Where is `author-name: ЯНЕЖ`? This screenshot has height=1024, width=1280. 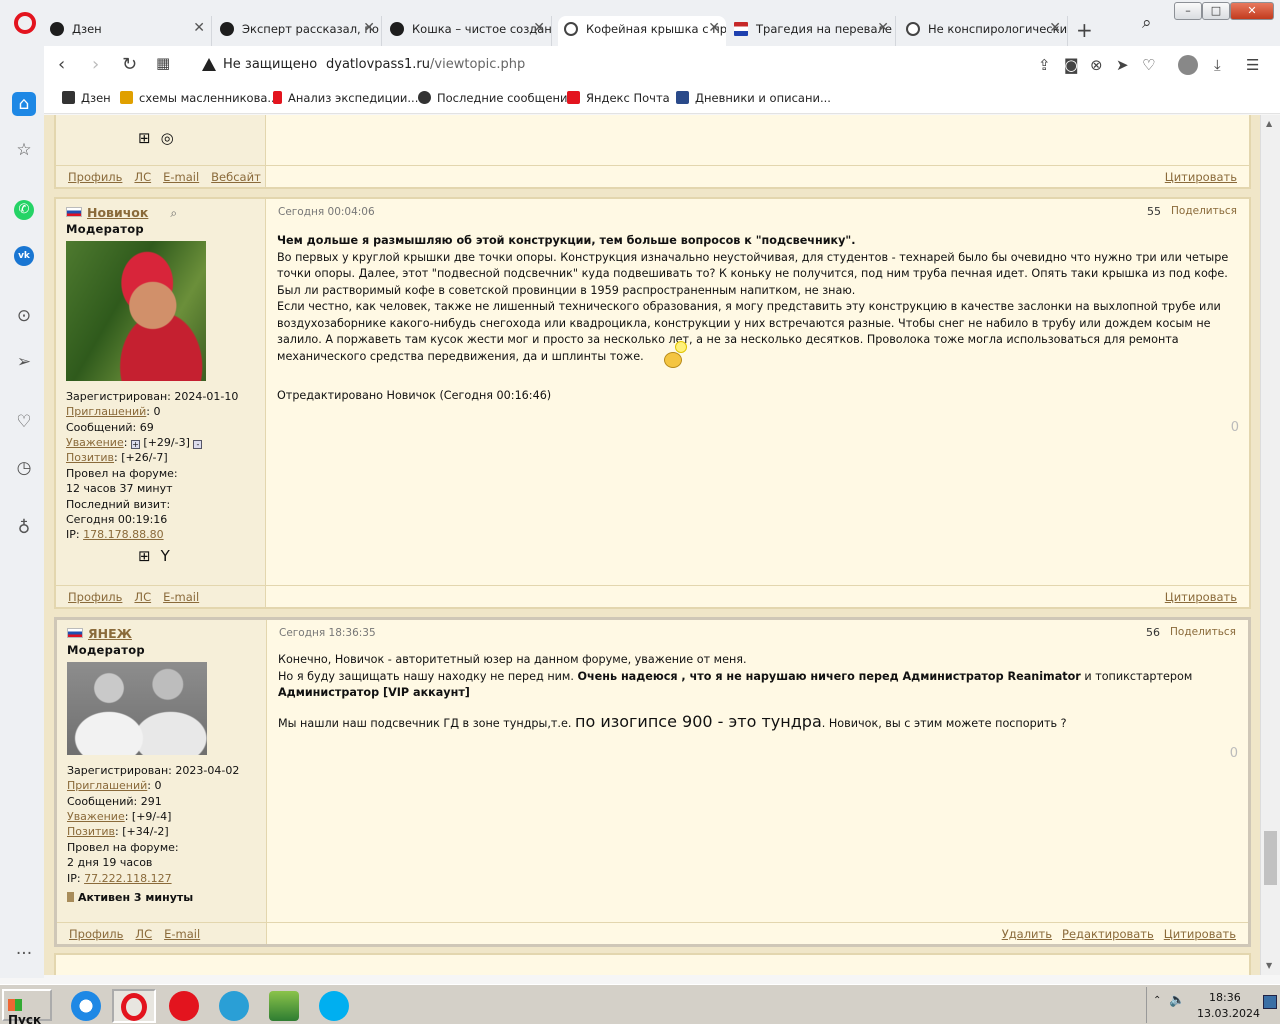 author-name: ЯНЕЖ is located at coordinates (110, 633).